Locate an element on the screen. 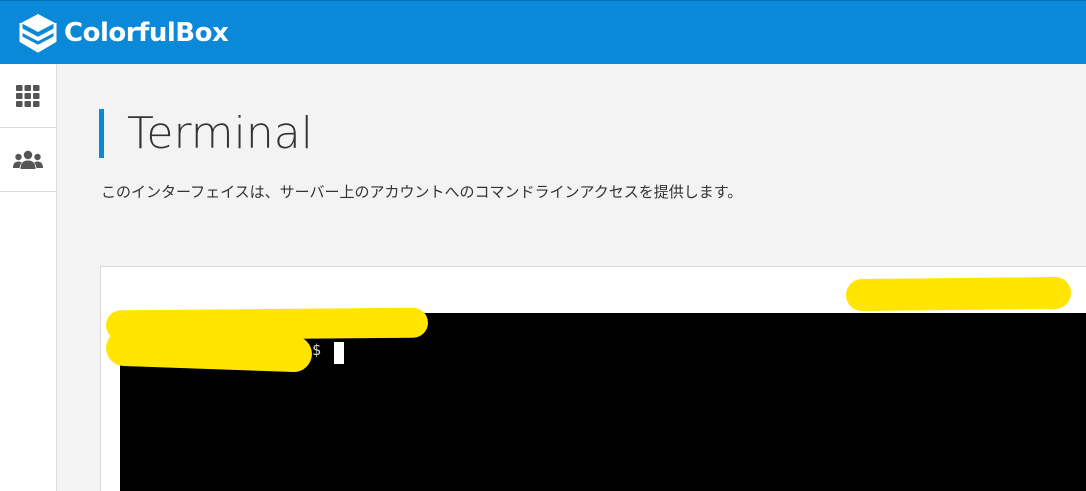 This screenshot has height=491, width=1086. users-icon is located at coordinates (28, 159).